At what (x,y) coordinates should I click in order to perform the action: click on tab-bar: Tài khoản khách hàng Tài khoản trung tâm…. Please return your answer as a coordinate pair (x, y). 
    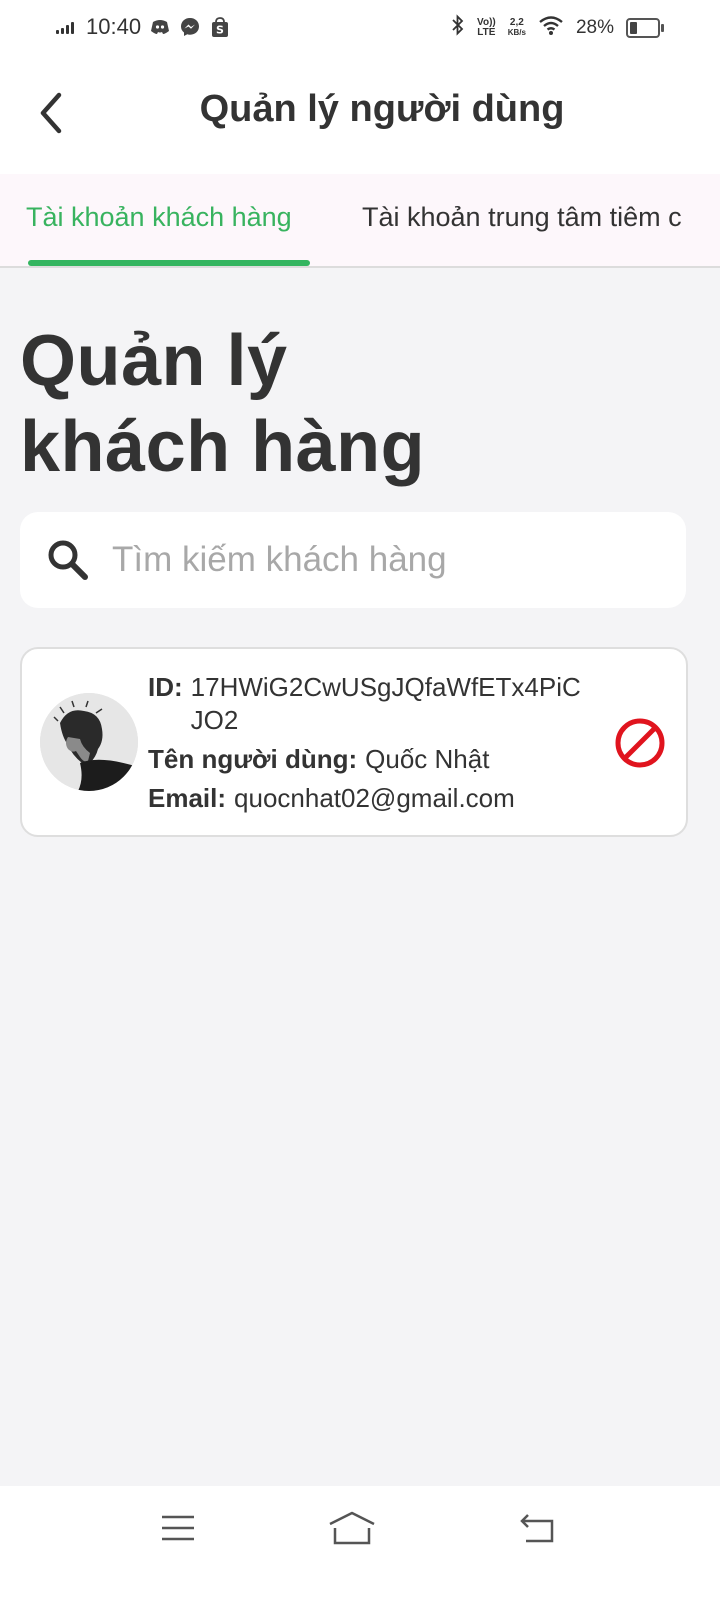
    Looking at the image, I should click on (360, 221).